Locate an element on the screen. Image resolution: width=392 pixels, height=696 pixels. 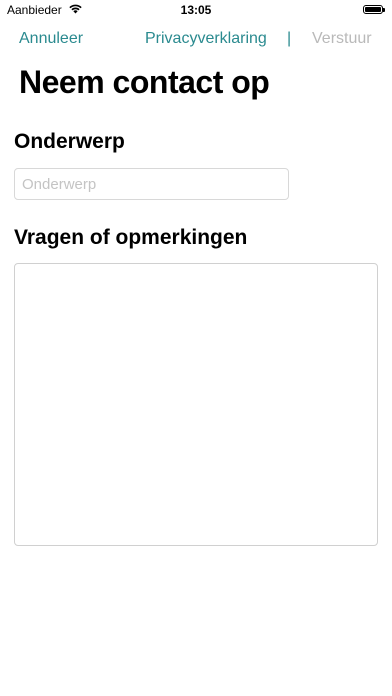
status-clock: 13:05 is located at coordinates (196, 10).